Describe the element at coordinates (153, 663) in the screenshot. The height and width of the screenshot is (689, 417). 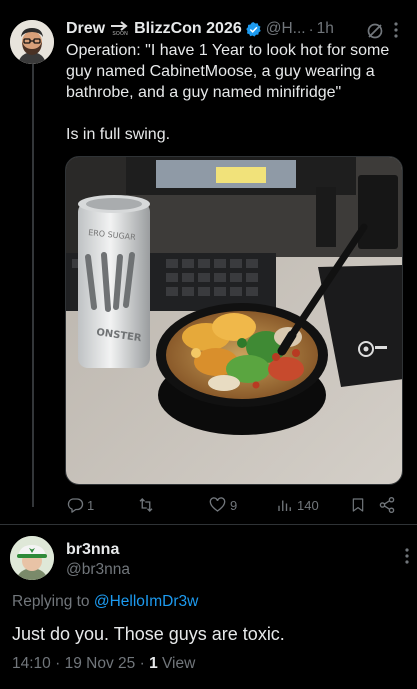
I see `reply-views-count: 1` at that location.